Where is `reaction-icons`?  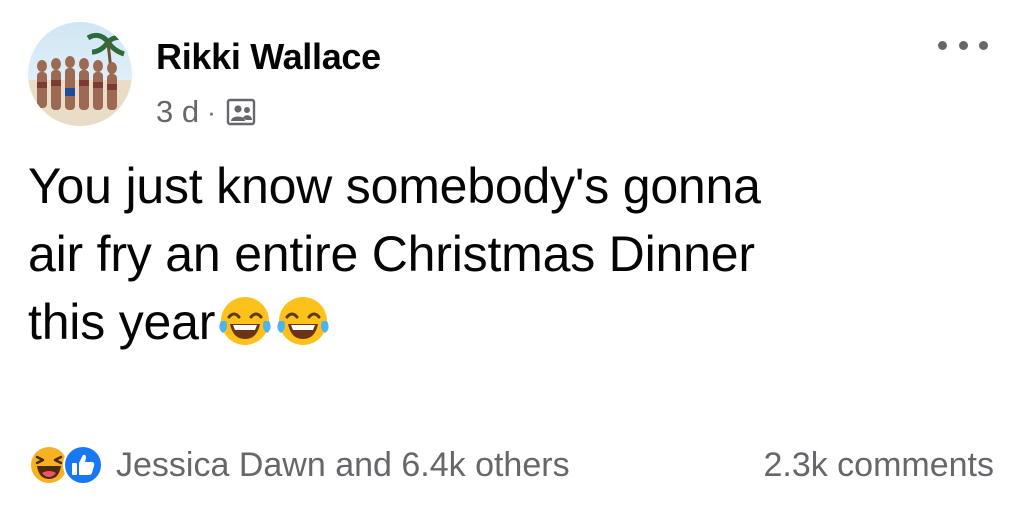
reaction-icons is located at coordinates (66, 465).